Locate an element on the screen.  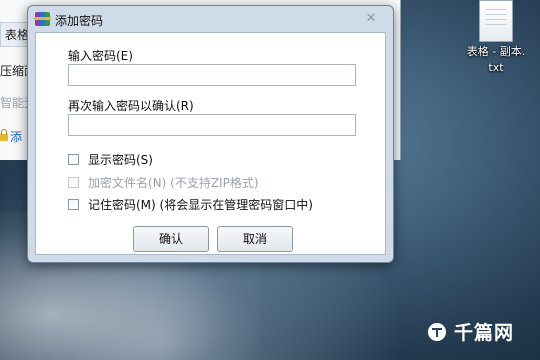
desktop-file-icon: 表格 - 副本. txt is located at coordinates (496, 38).